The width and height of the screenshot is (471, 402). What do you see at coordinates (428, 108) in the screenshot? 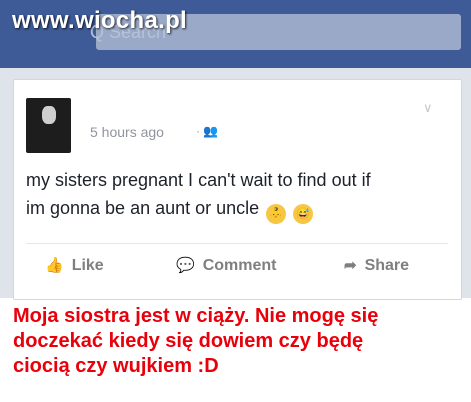
I see `chevron-down-icon: ∨` at bounding box center [428, 108].